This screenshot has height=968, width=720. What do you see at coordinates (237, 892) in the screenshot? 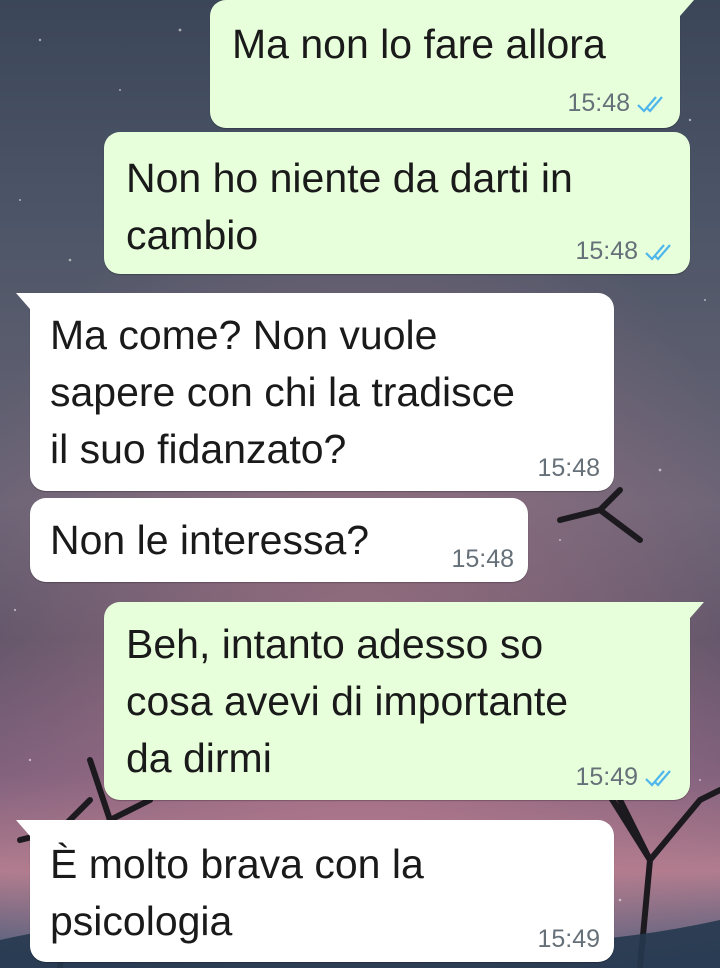
I see `message-text: È molto brava con la psicologia` at bounding box center [237, 892].